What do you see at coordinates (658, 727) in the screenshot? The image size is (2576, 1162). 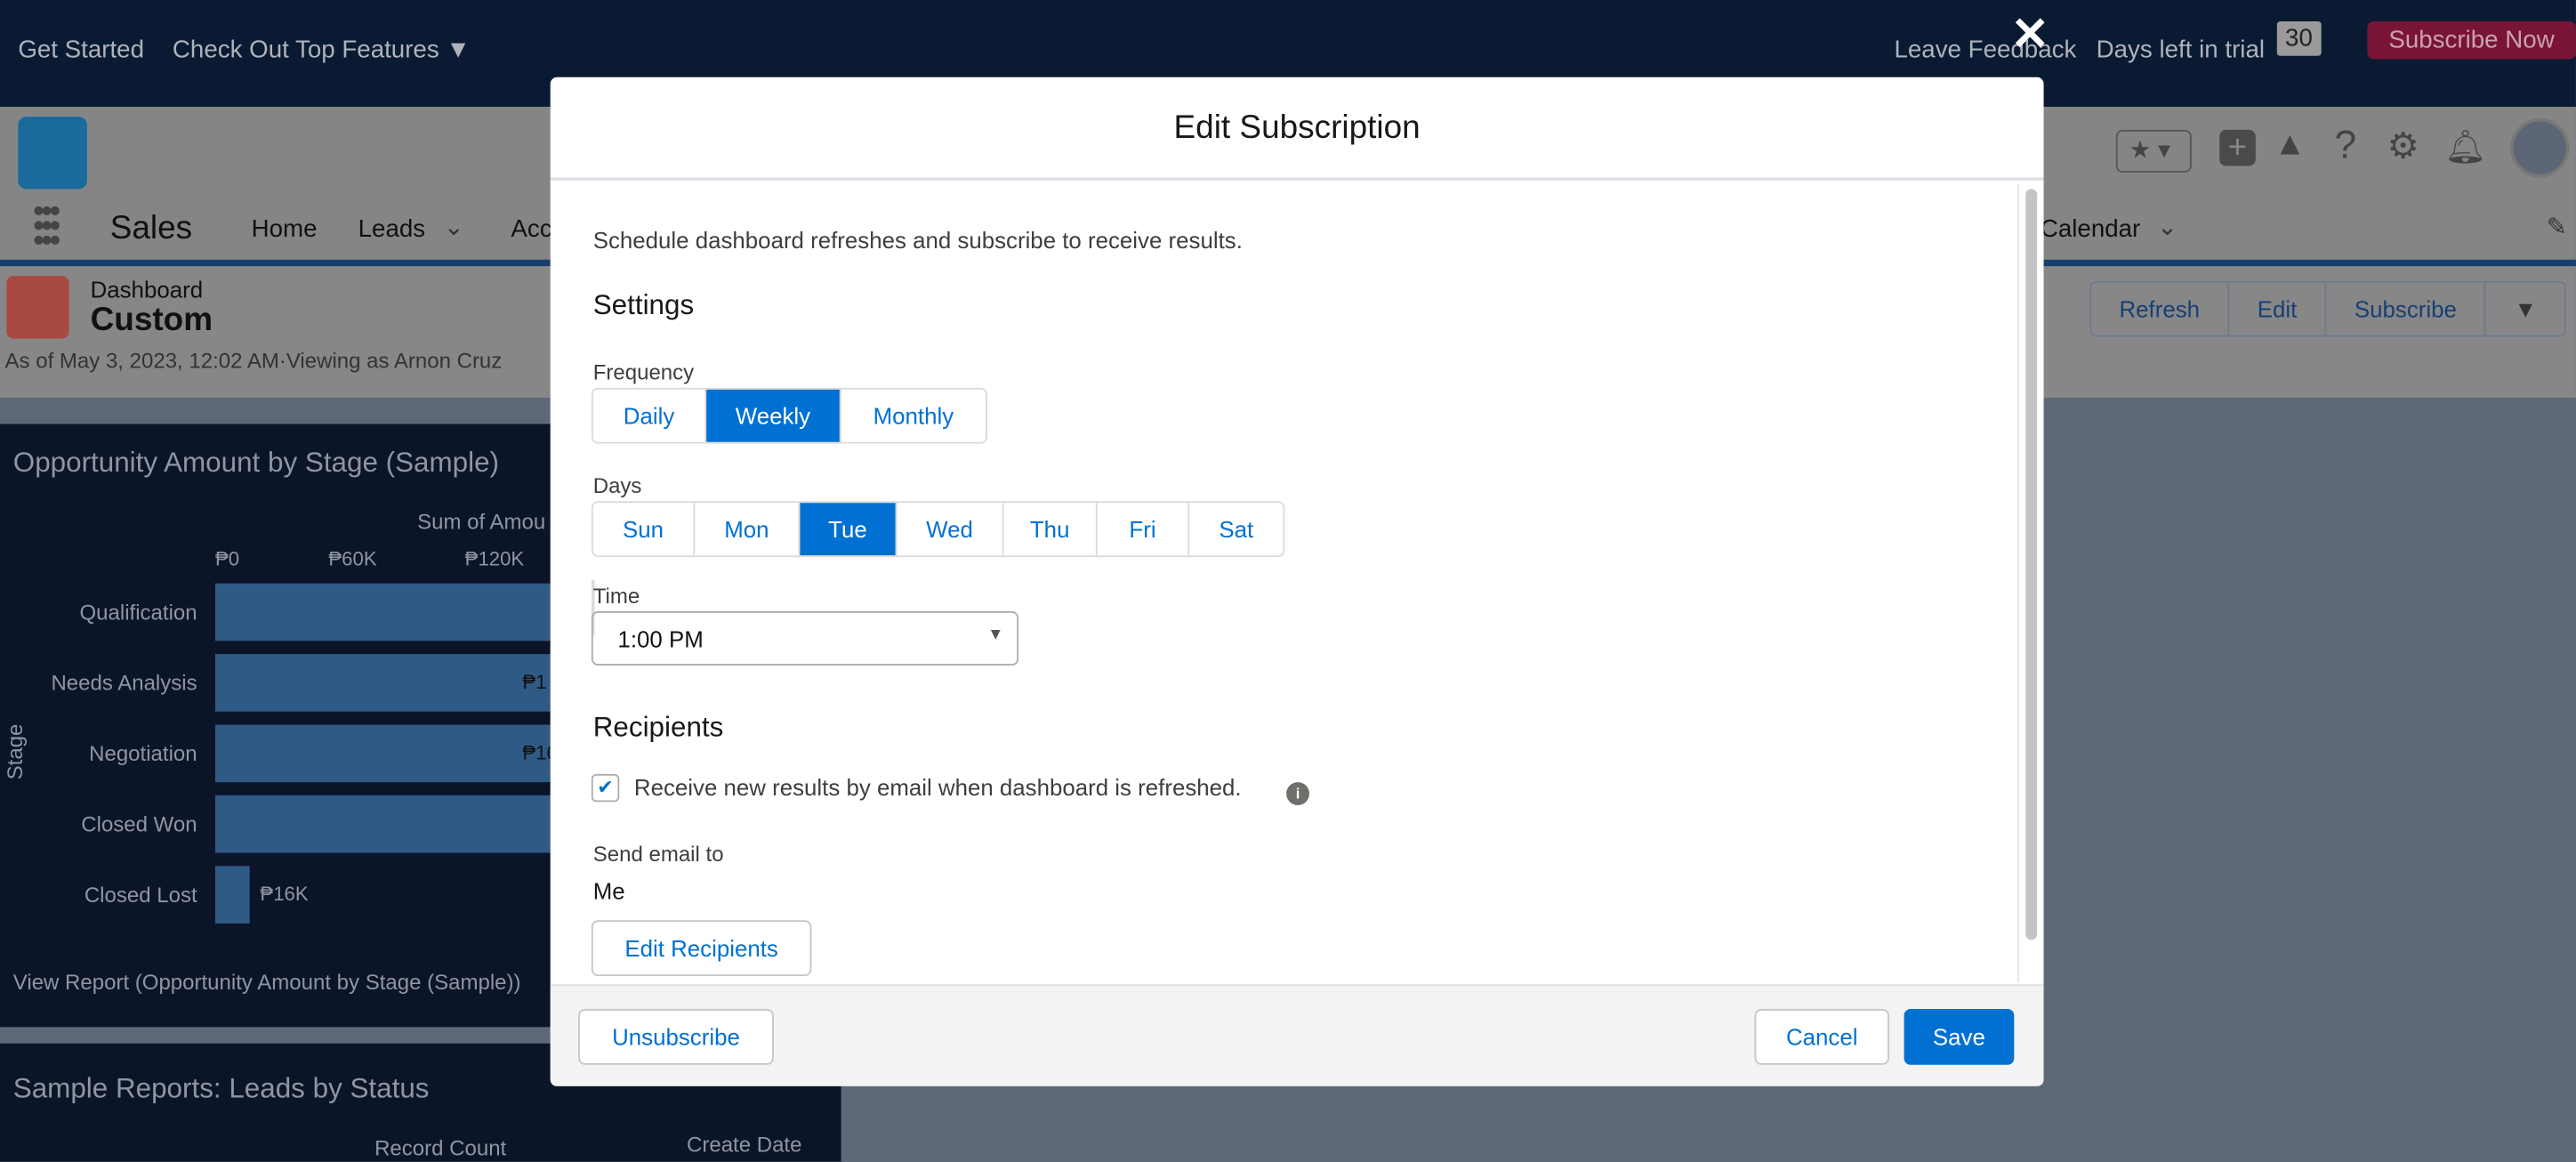 I see `recipients-heading: Recipients` at bounding box center [658, 727].